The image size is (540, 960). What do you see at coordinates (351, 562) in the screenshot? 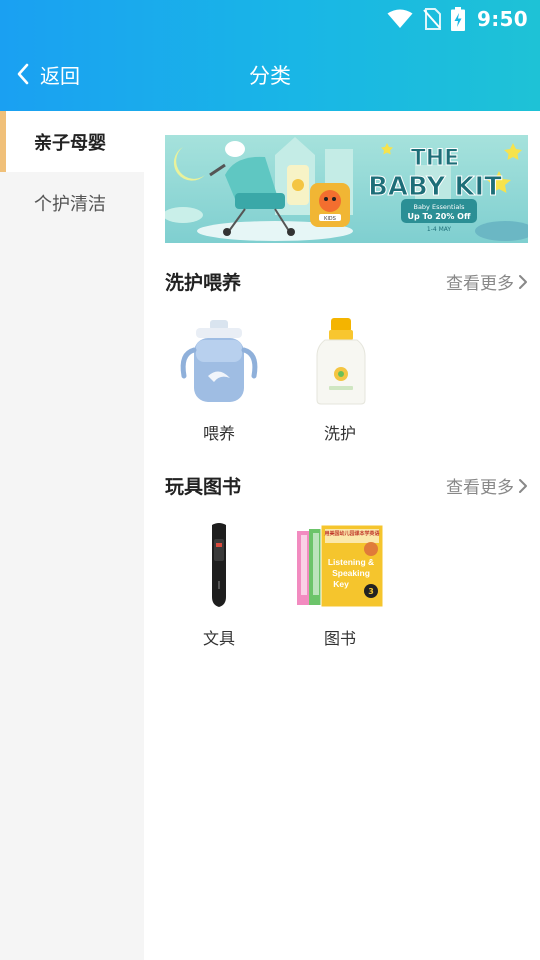
I see `book-cover-title-en-1: Listening &` at bounding box center [351, 562].